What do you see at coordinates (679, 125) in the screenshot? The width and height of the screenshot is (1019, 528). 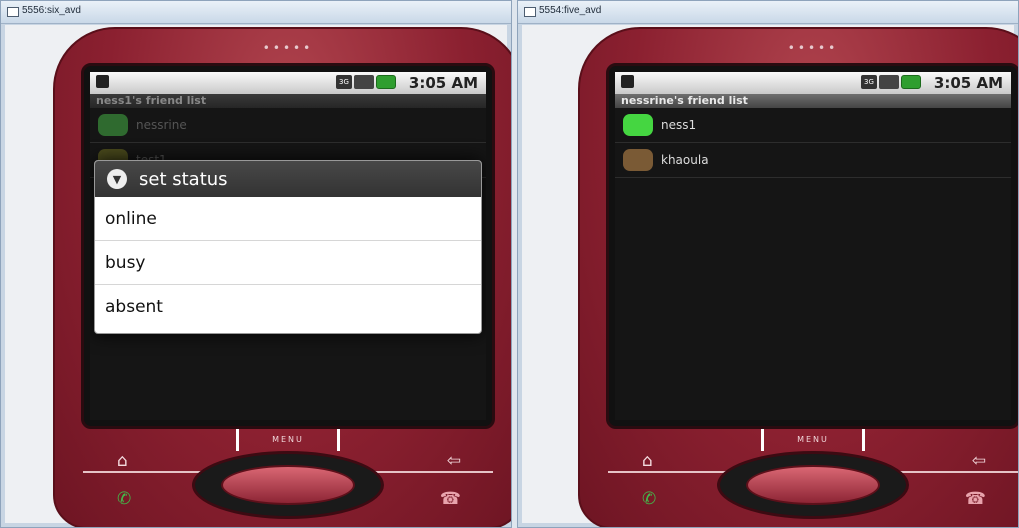 I see `friend-name: ness1` at bounding box center [679, 125].